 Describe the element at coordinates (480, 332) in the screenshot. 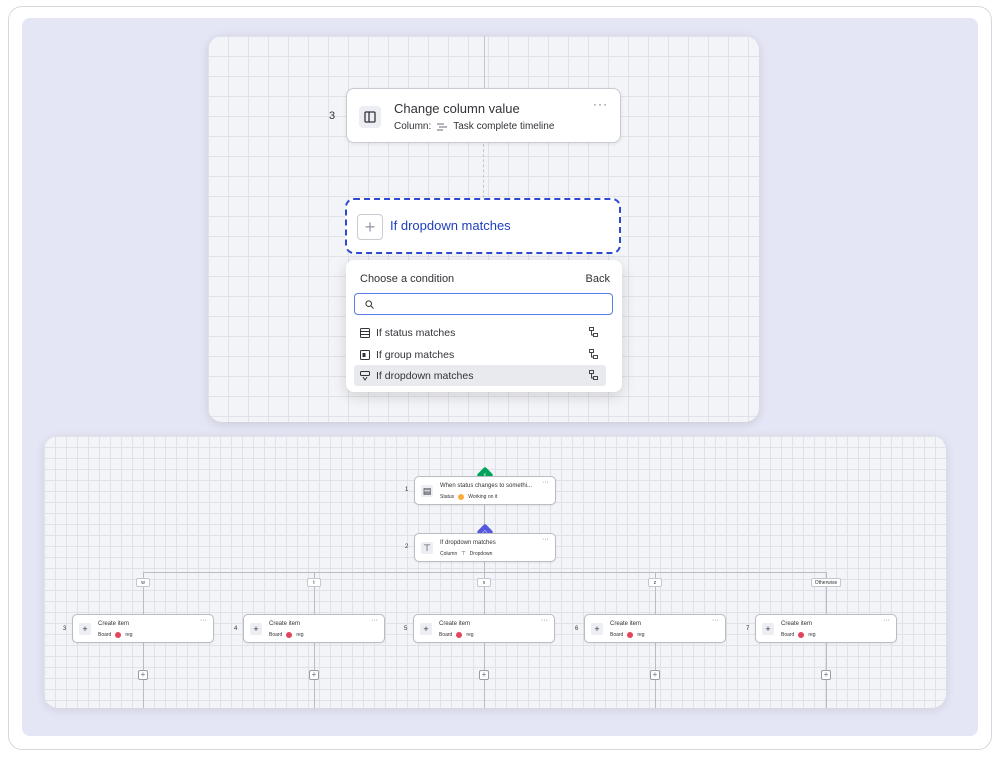

I see `option-status: If status matches` at that location.